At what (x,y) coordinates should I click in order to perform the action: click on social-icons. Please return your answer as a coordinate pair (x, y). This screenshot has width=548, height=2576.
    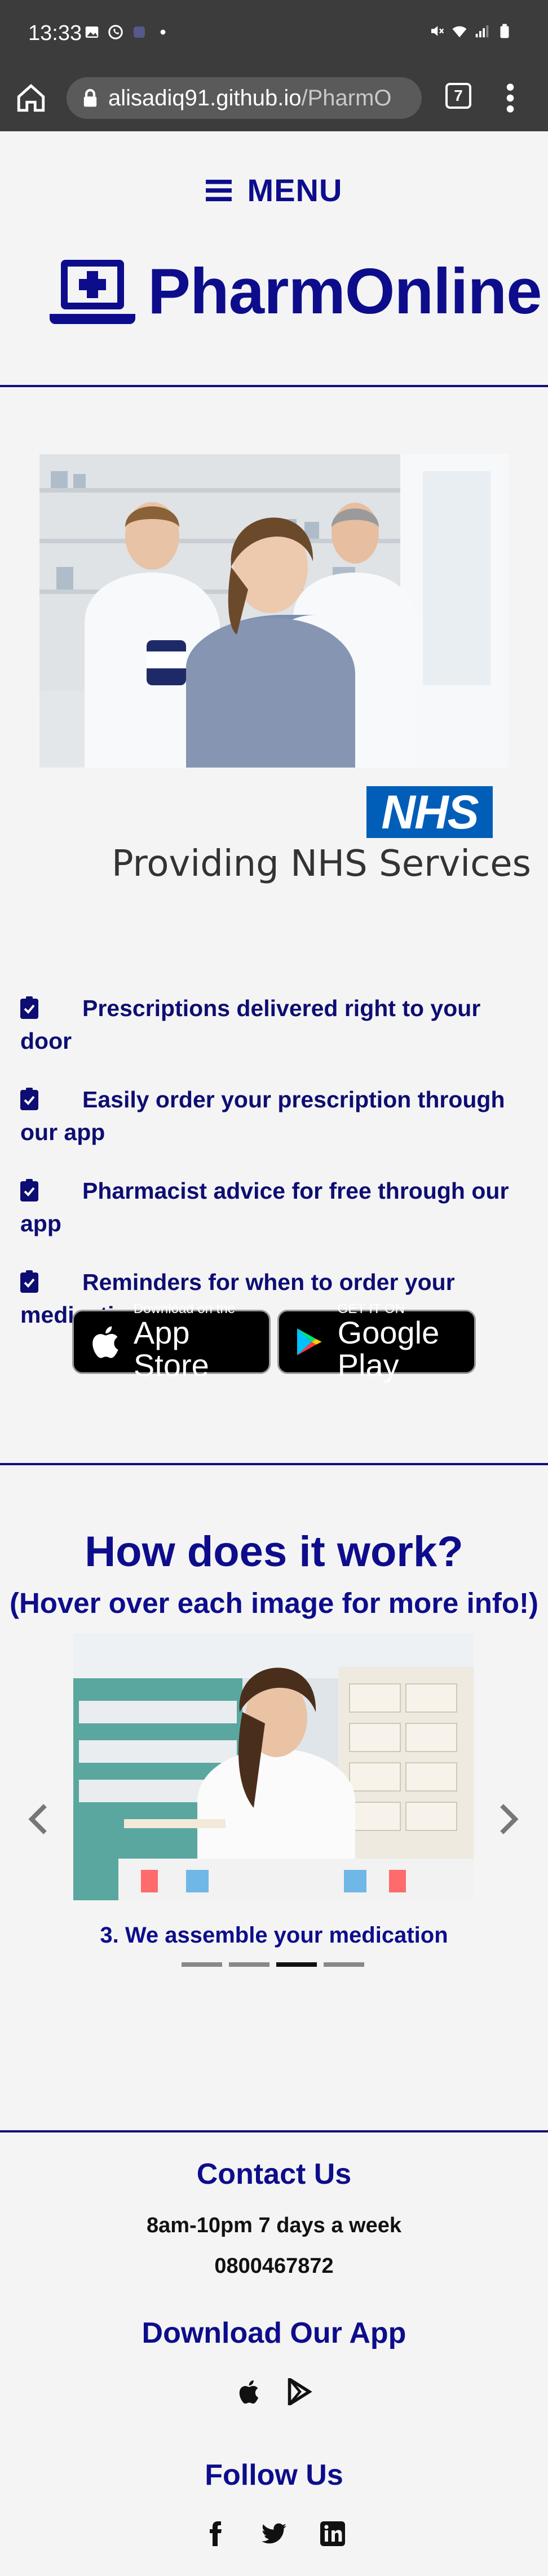
    Looking at the image, I should click on (274, 2533).